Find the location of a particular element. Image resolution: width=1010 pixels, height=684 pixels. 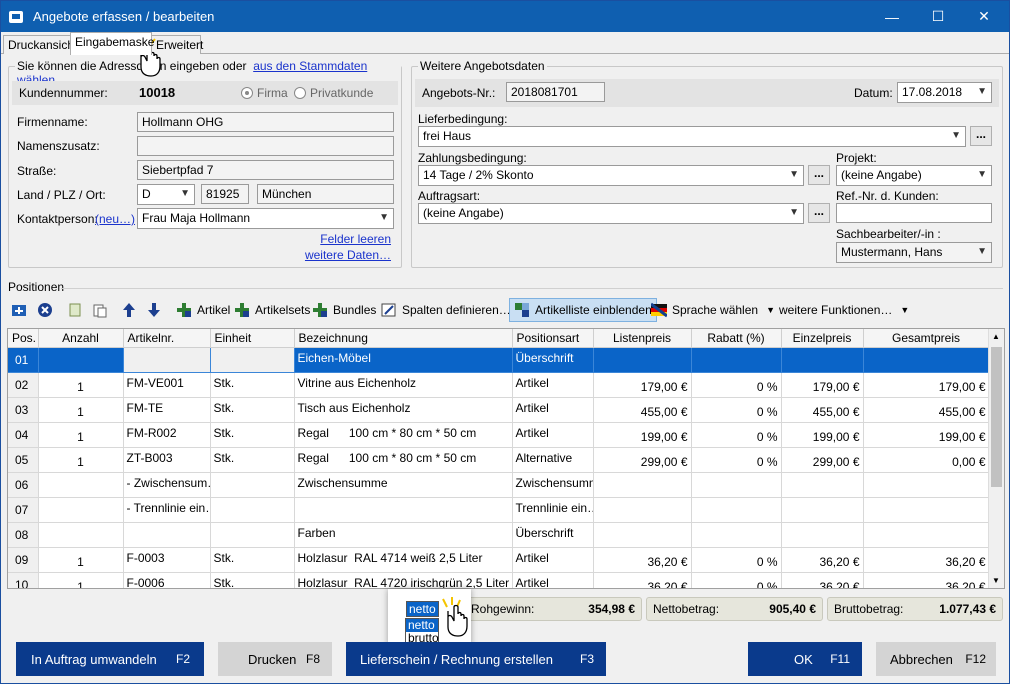

kontakt-select: Frau Maja Hollmann ▼ is located at coordinates (265, 218).